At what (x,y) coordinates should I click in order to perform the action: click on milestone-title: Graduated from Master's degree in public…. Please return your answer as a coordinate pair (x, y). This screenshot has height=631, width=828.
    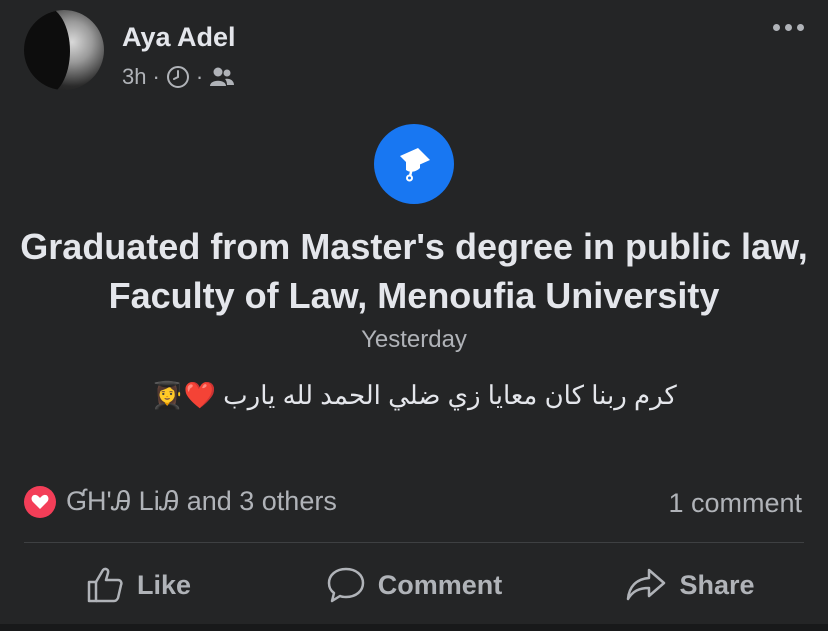
    Looking at the image, I should click on (414, 271).